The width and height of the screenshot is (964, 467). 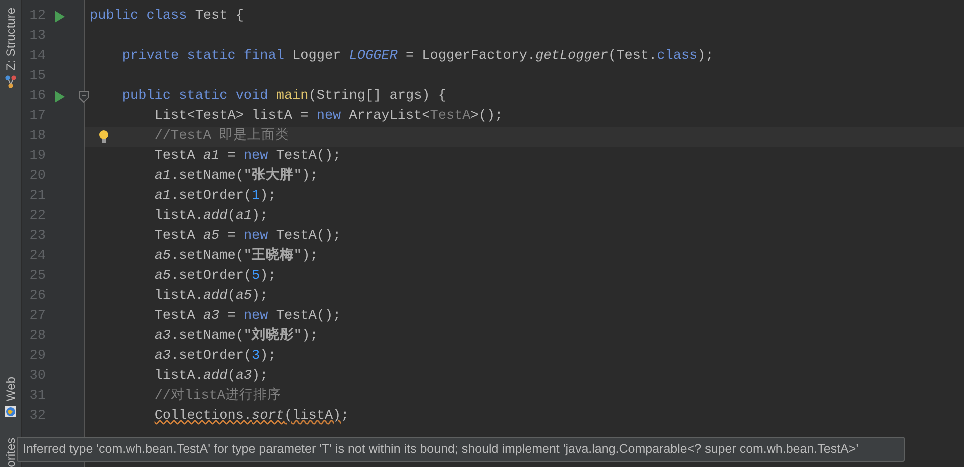 What do you see at coordinates (215, 277) in the screenshot?
I see `code-line: a5.setOrder(5);` at bounding box center [215, 277].